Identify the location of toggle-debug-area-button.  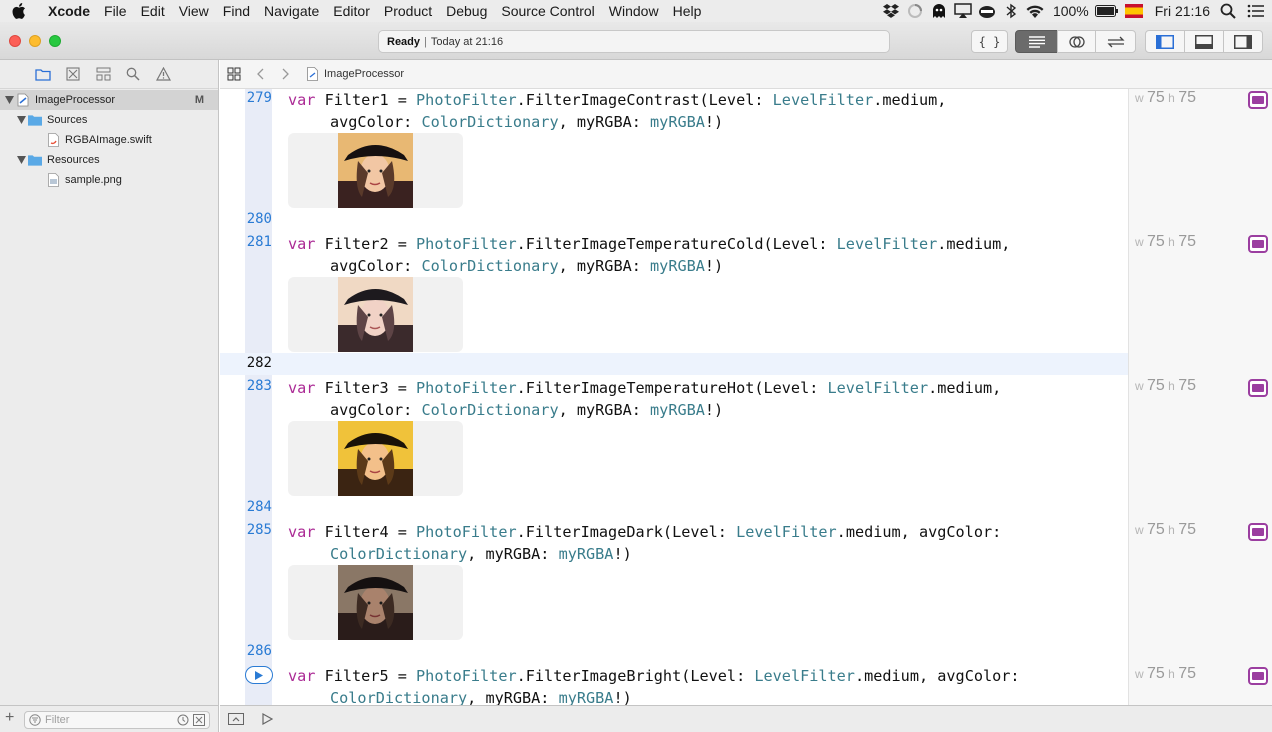
(1204, 41).